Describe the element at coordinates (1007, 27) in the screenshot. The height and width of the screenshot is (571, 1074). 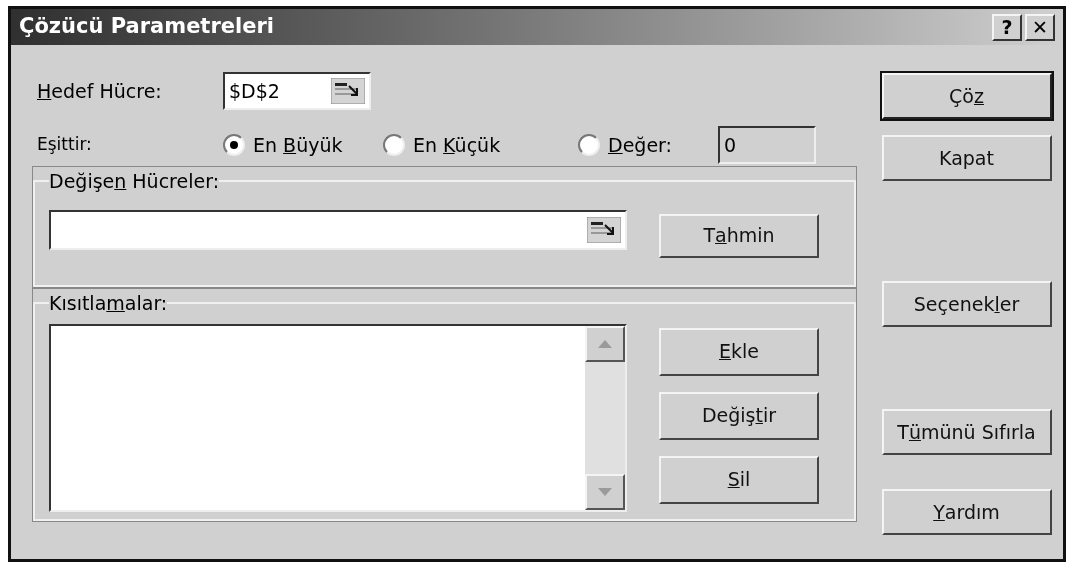
I see `help-button: ?` at that location.